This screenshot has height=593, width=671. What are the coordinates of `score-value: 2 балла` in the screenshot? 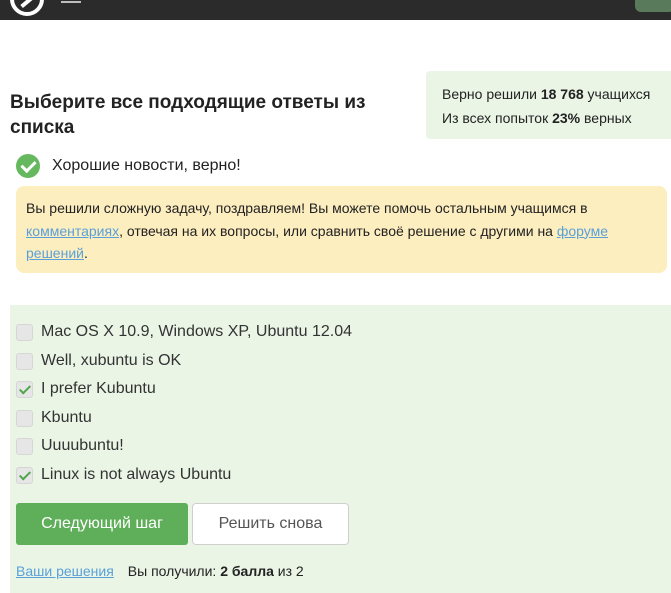 It's located at (247, 571).